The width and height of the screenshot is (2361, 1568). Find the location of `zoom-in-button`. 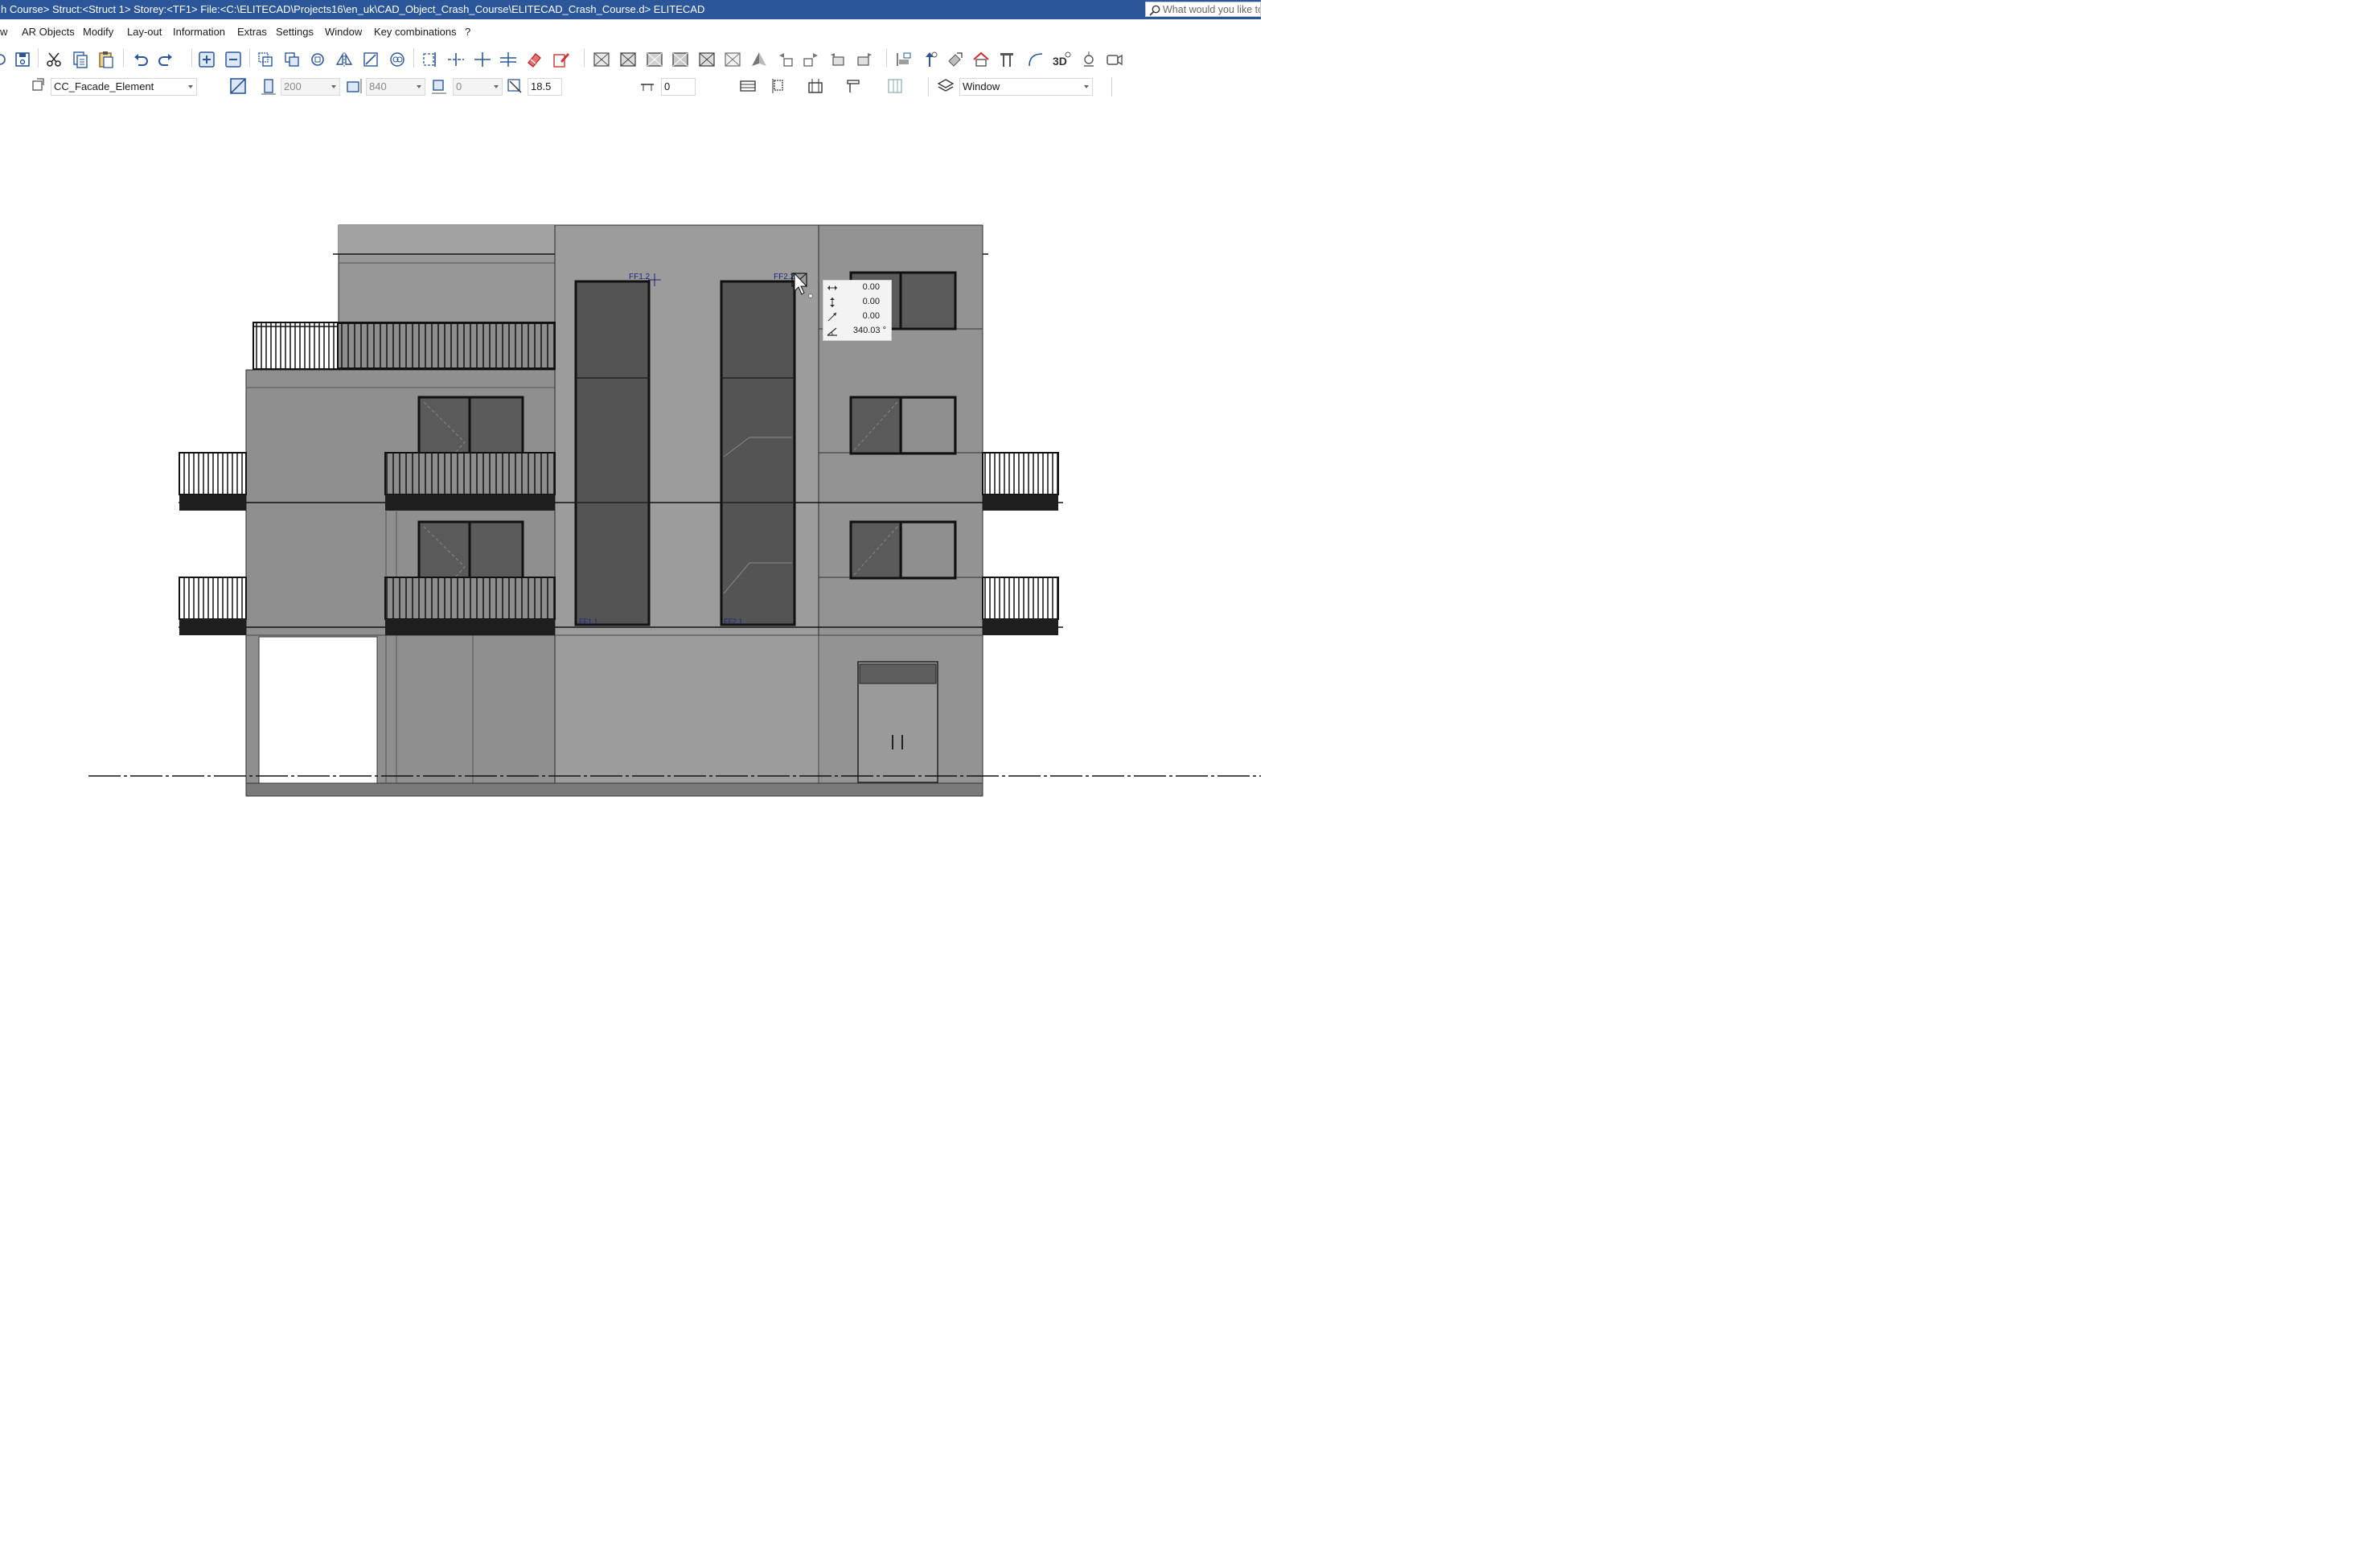

zoom-in-button is located at coordinates (206, 59).